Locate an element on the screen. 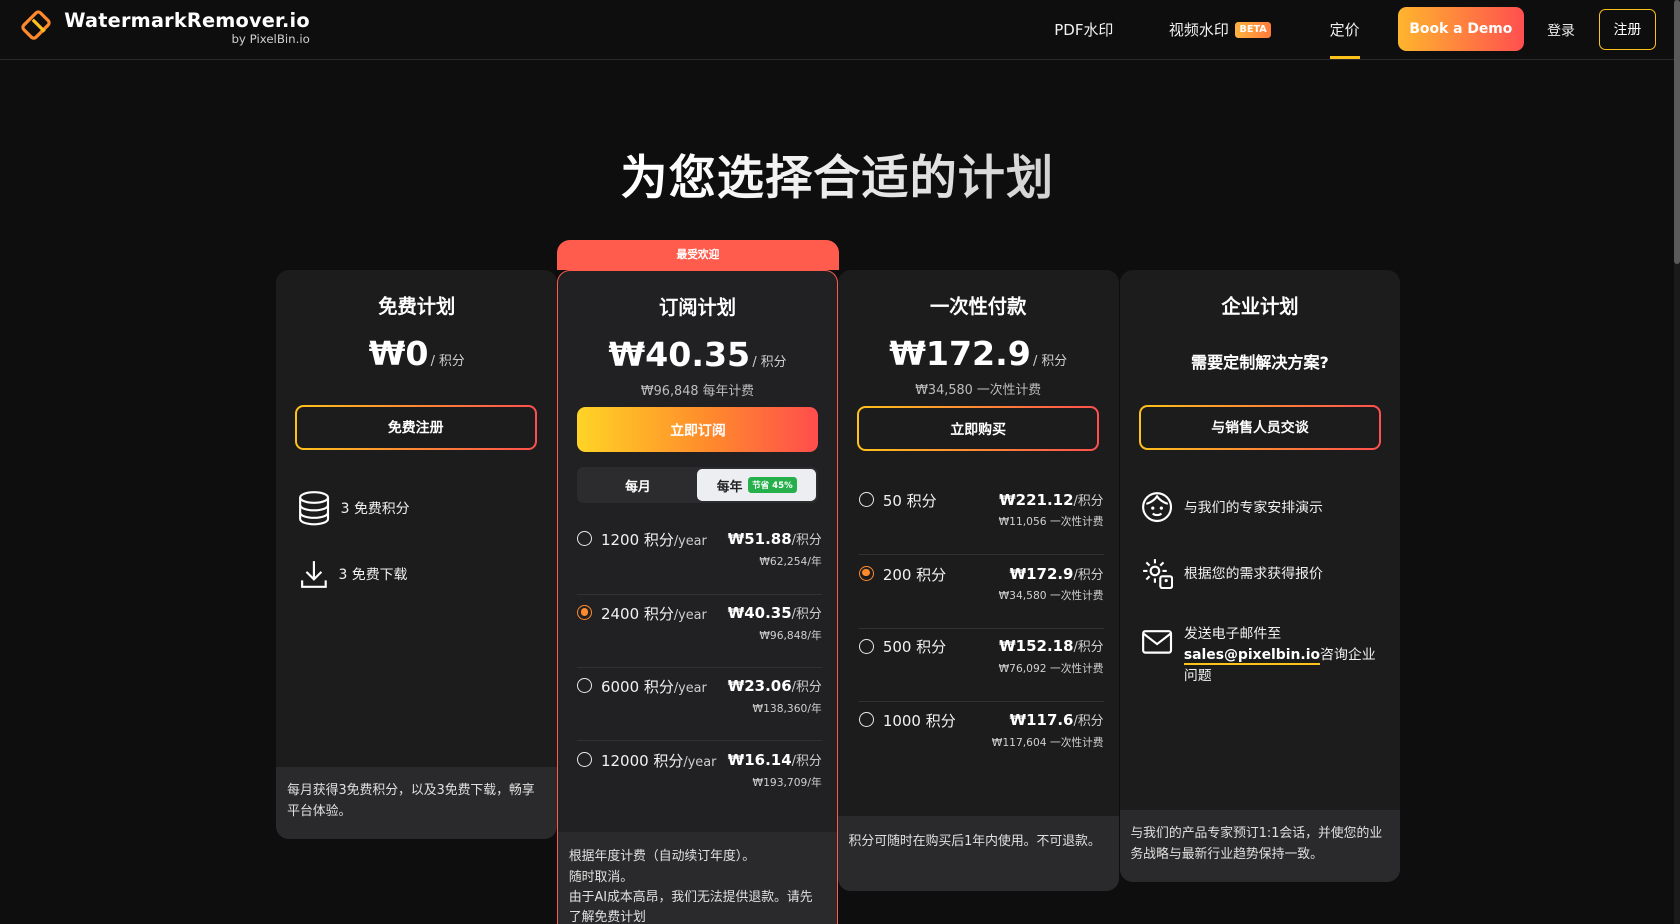  one-time-billing: ₩34,580 一次性计费 is located at coordinates (978, 391).